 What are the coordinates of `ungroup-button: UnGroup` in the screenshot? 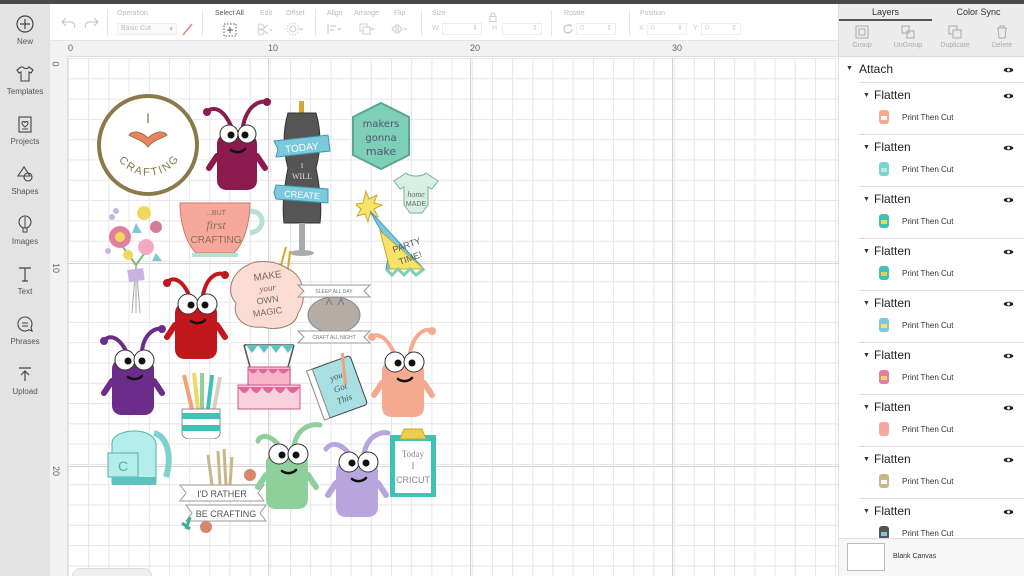 It's located at (908, 37).